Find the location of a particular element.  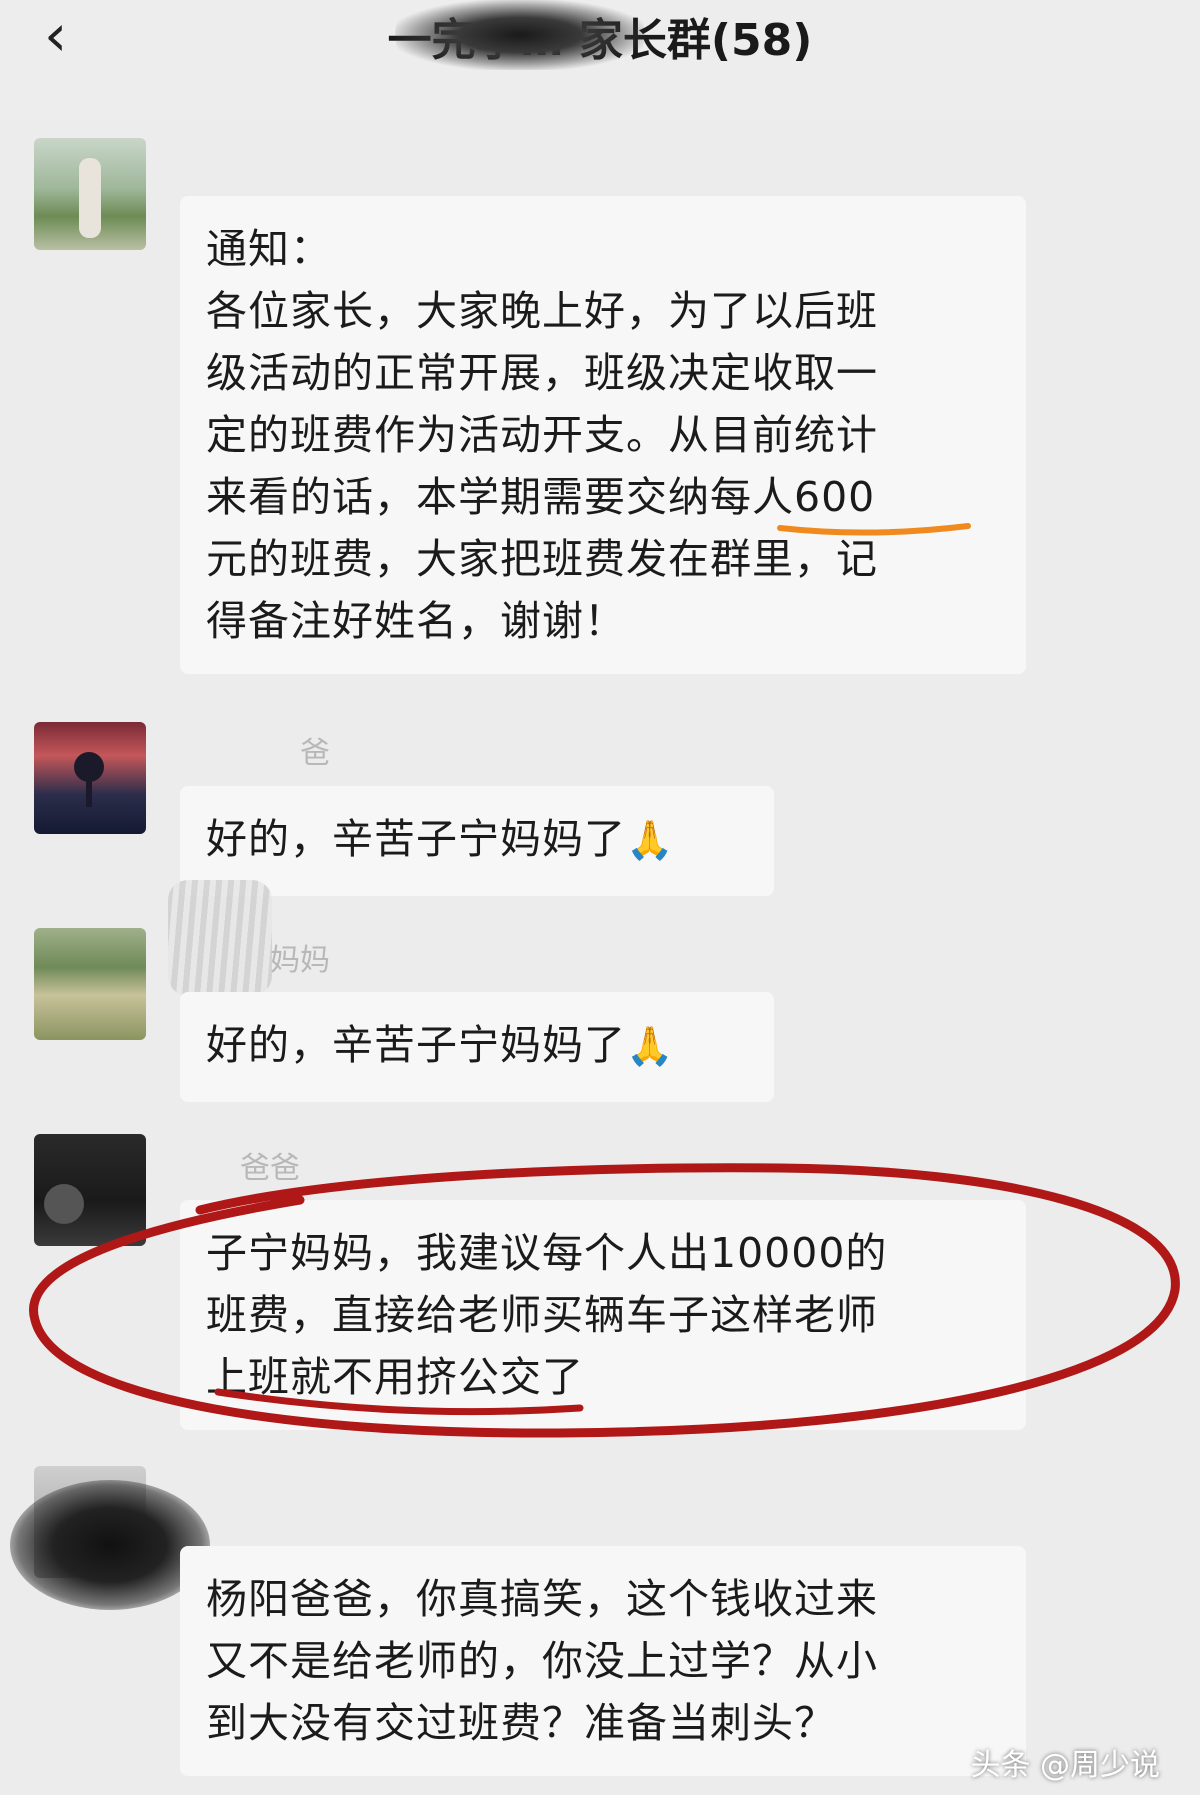

message-line: 元的班费，大家把班费发在群里，记 is located at coordinates (542, 559).